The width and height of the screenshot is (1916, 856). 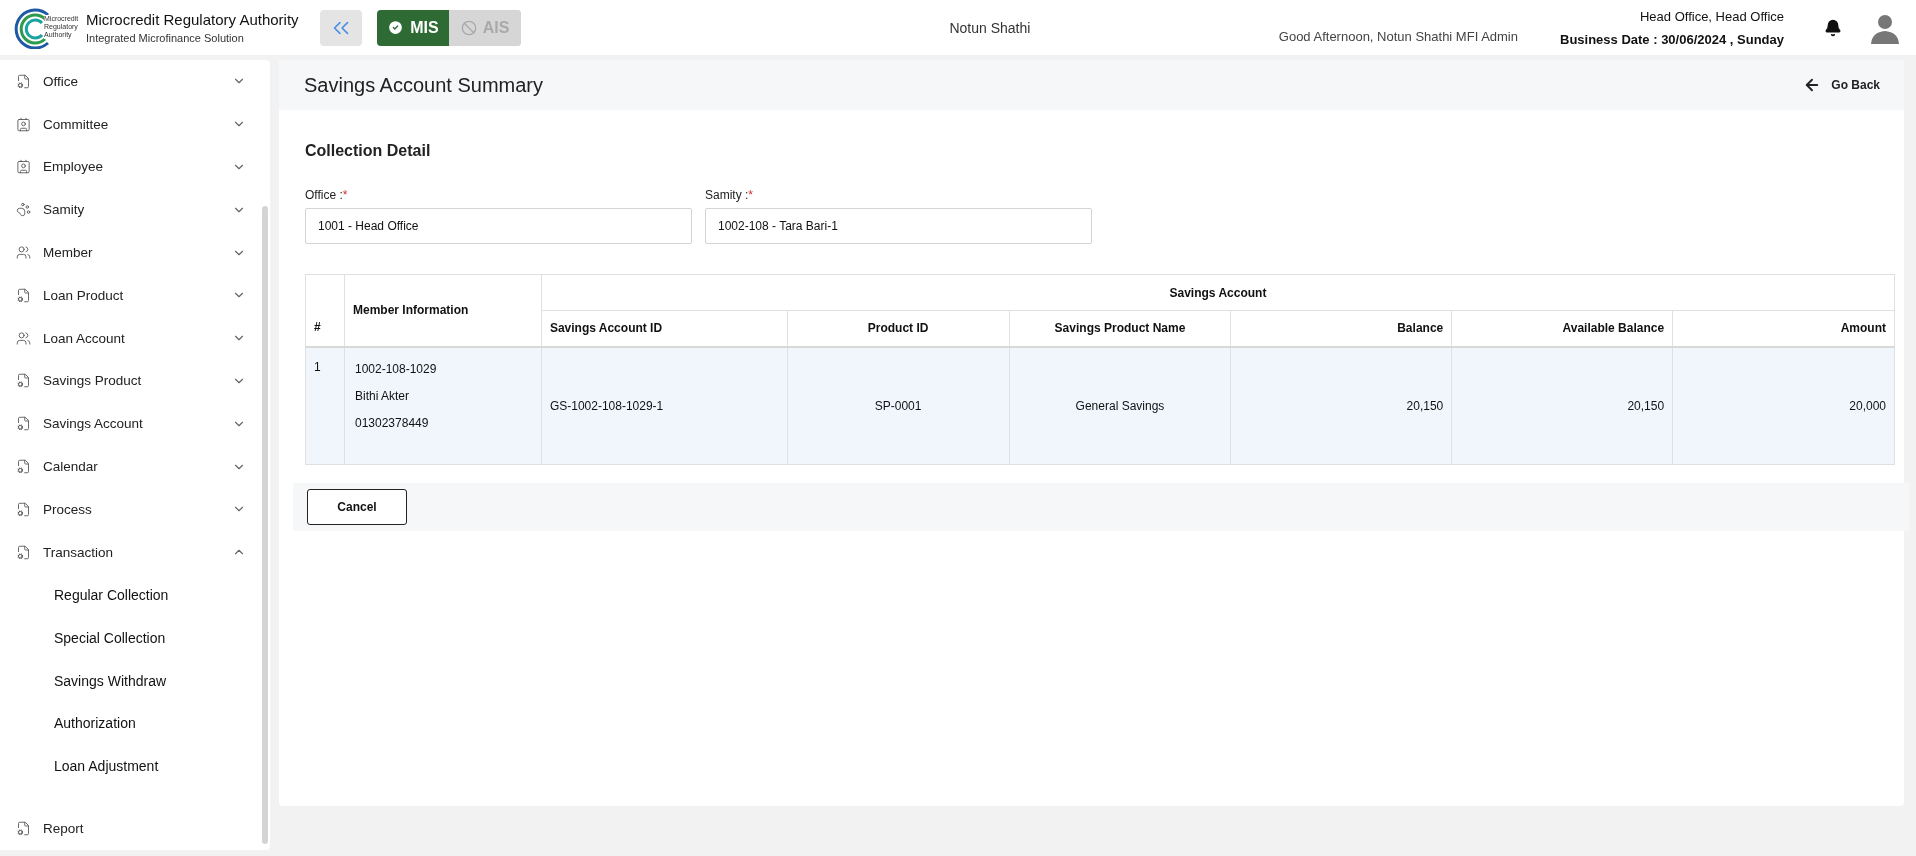 I want to click on section-title: Collection Detail, so click(x=368, y=151).